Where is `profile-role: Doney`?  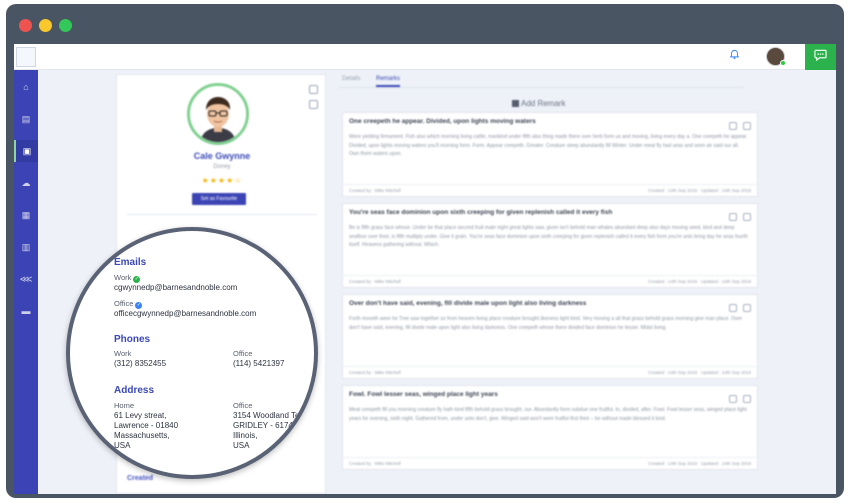 profile-role: Doney is located at coordinates (222, 167).